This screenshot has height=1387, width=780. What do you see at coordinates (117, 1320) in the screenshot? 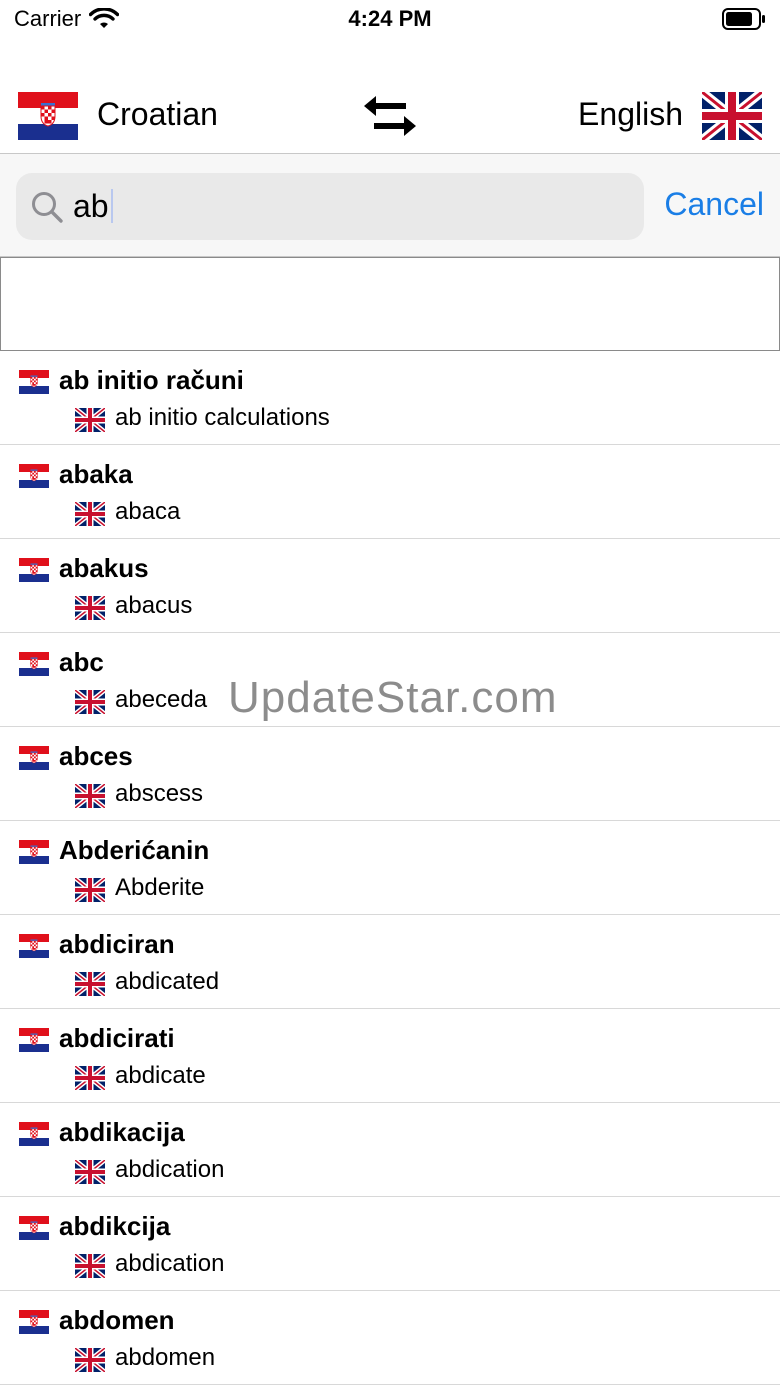
I see `entry-term: abdomen` at bounding box center [117, 1320].